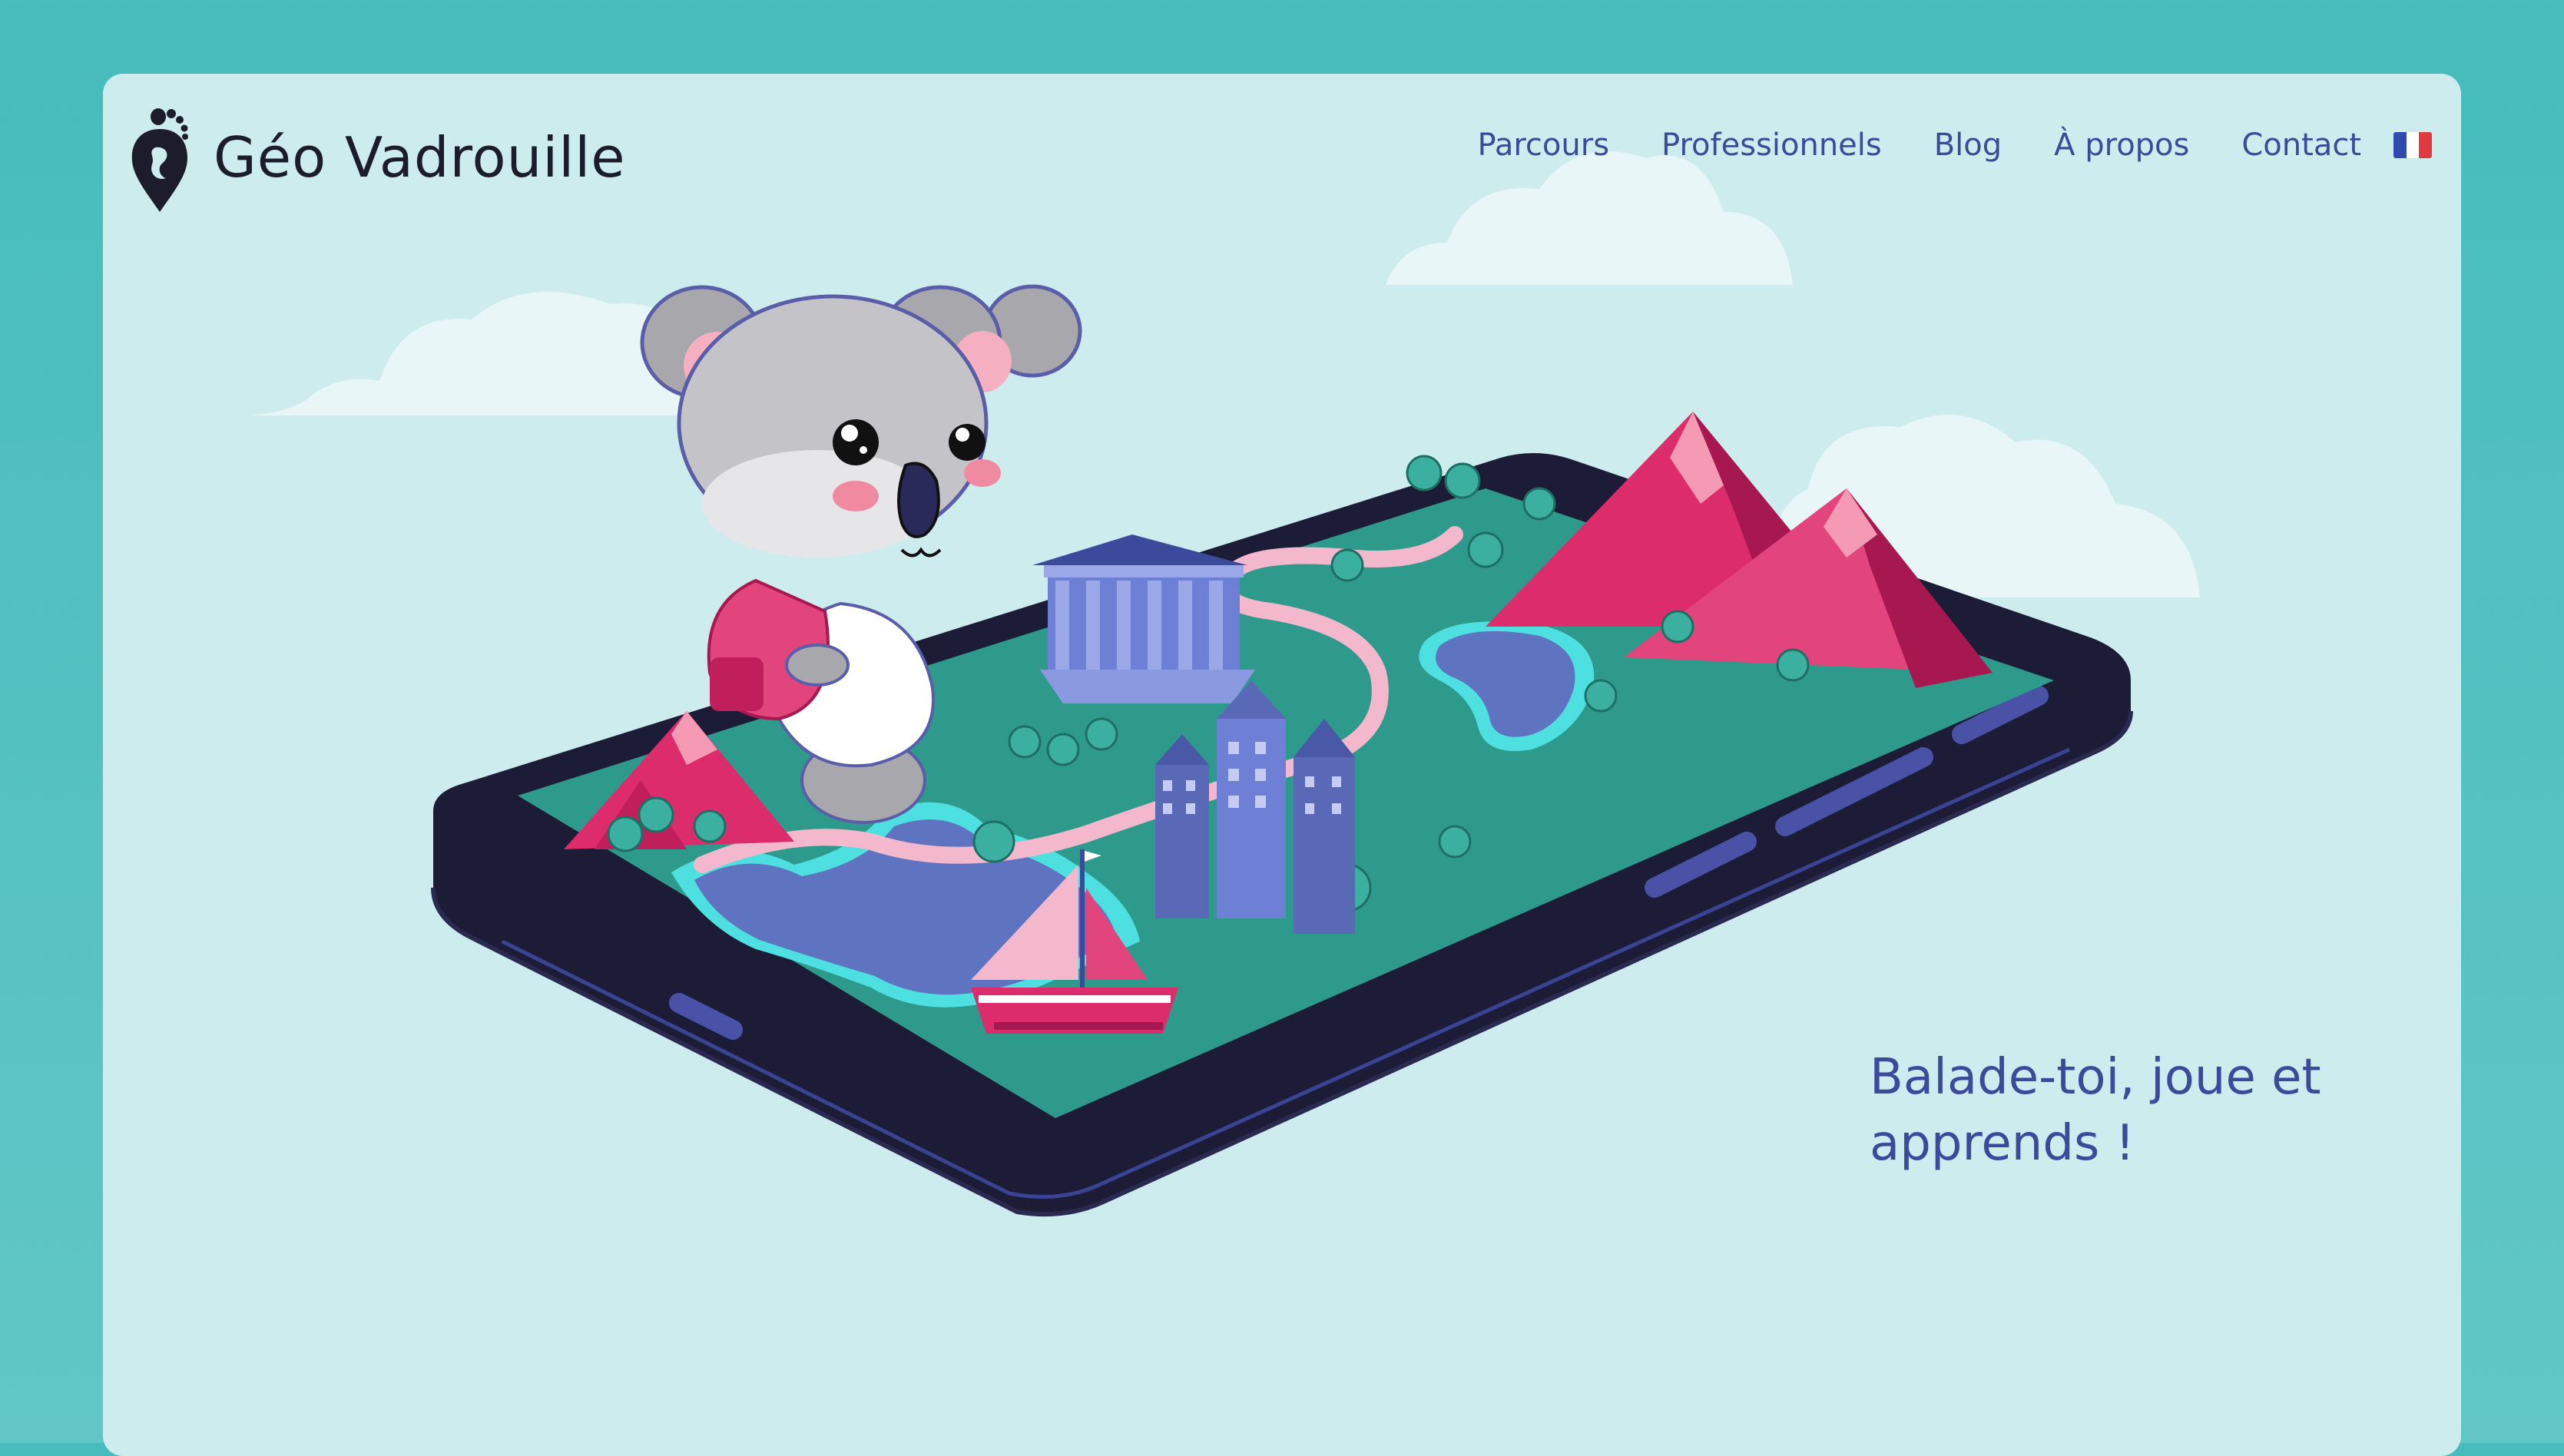 This screenshot has height=1456, width=2564. Describe the element at coordinates (1143, 618) in the screenshot. I see `temple-landmark` at that location.